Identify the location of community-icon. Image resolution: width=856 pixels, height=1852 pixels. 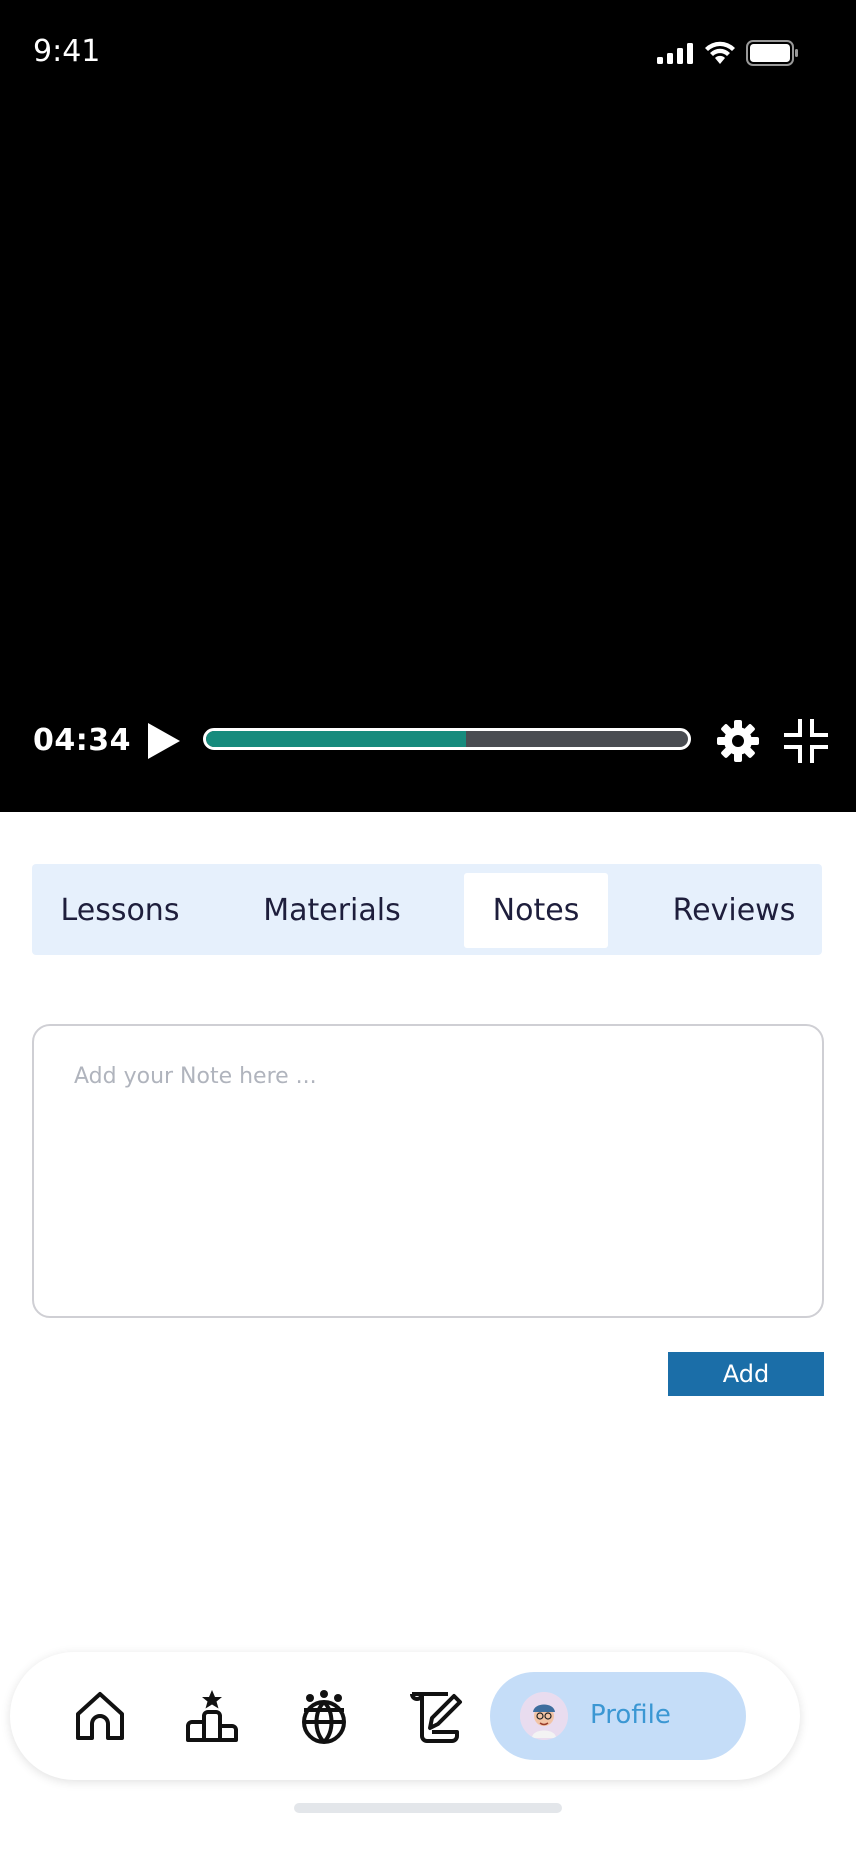
(324, 1716).